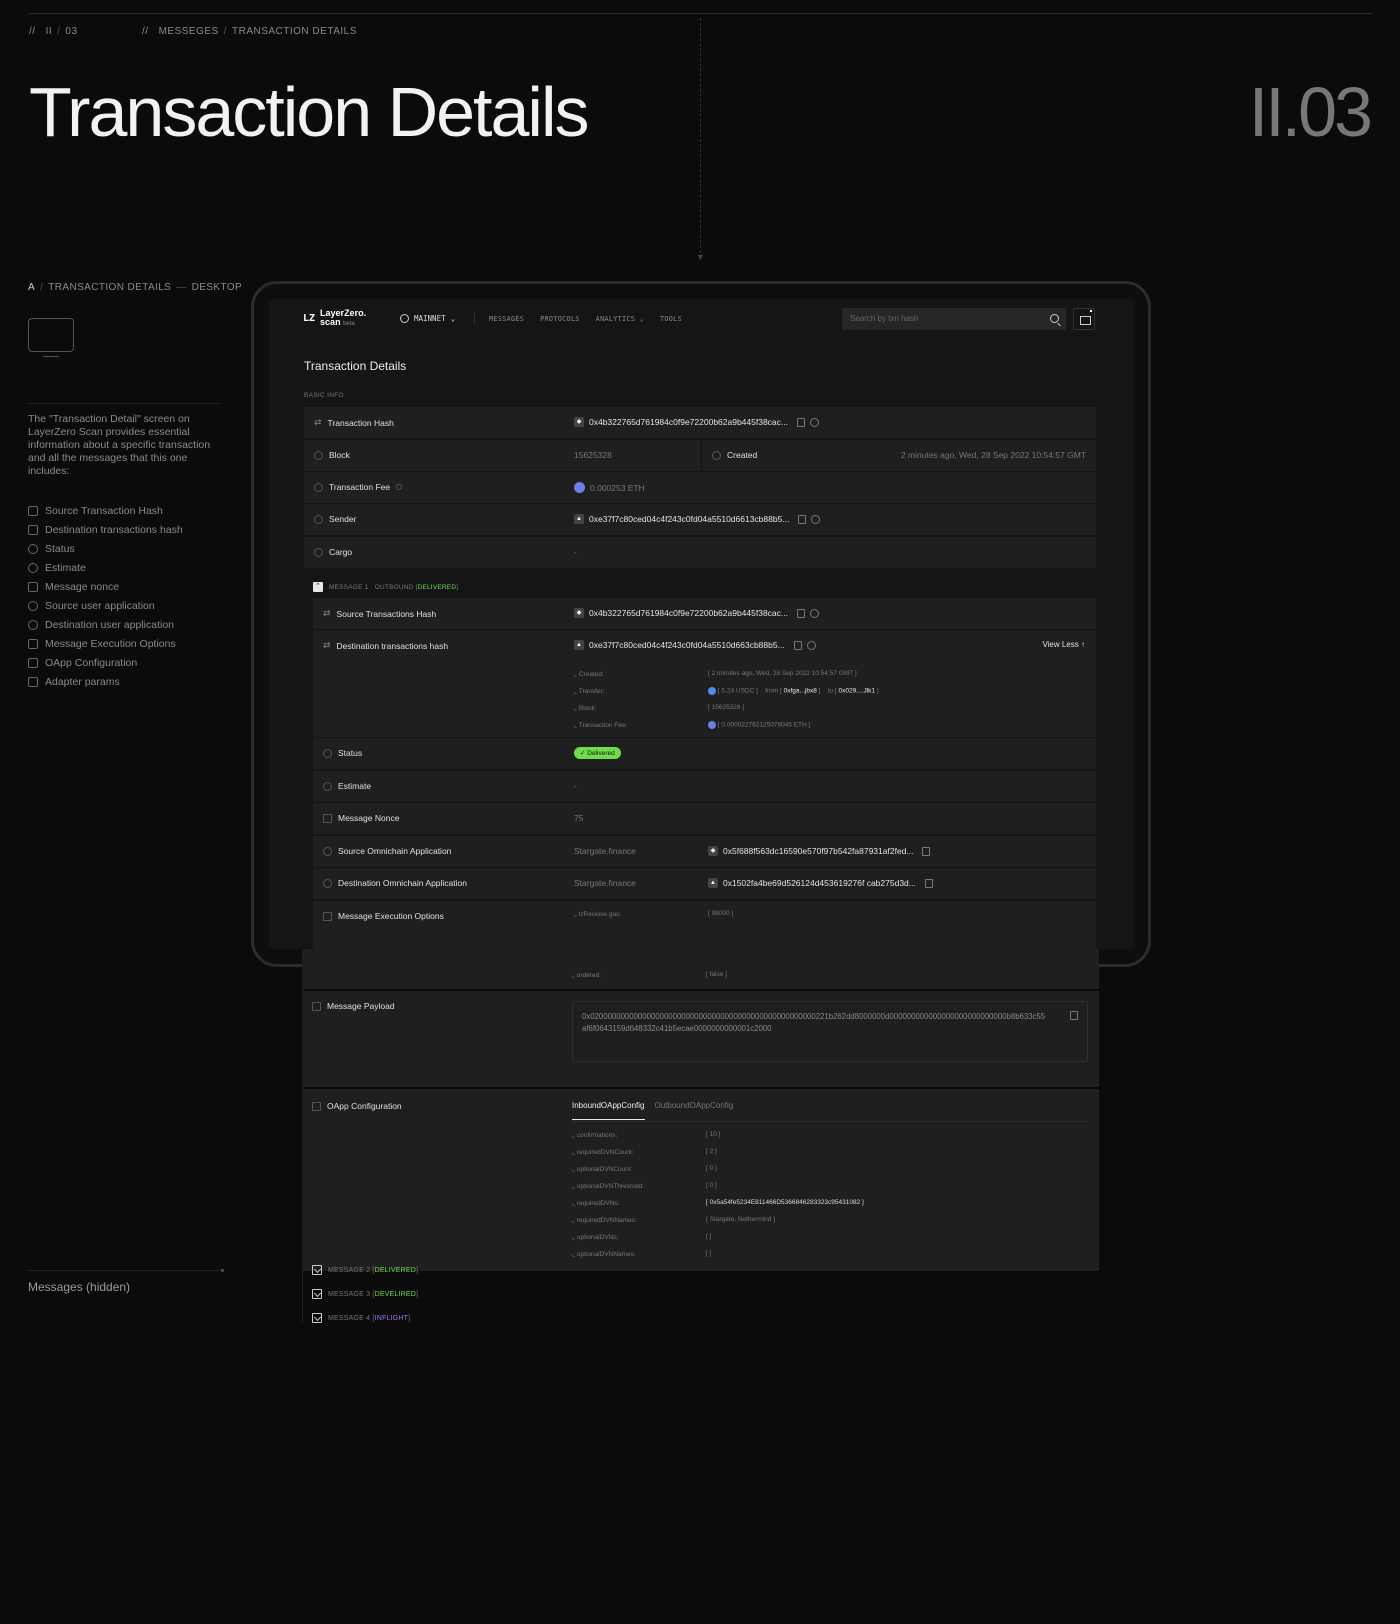  What do you see at coordinates (1054, 318) in the screenshot?
I see `search-icon` at bounding box center [1054, 318].